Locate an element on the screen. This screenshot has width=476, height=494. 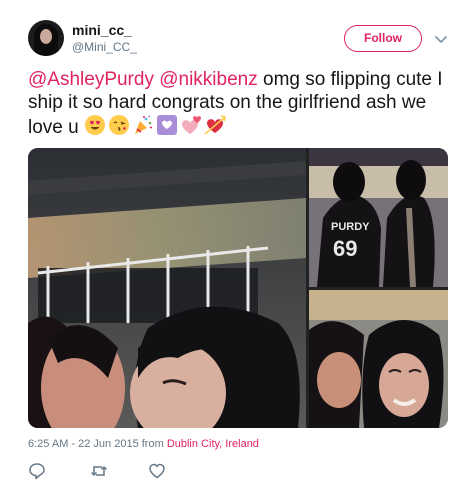
heart-decoration-icon is located at coordinates (166, 125).